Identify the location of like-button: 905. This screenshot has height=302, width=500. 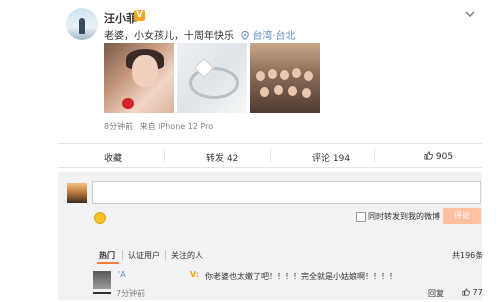
(438, 156).